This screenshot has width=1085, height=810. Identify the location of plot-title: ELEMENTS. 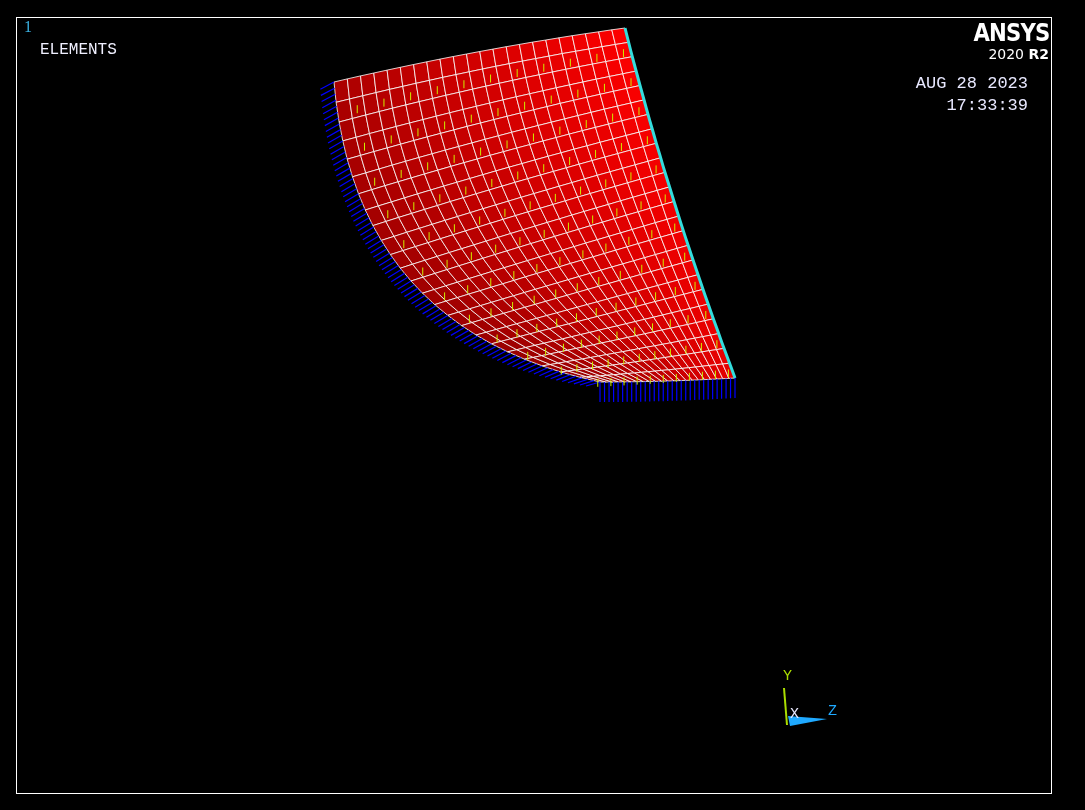
(78, 50).